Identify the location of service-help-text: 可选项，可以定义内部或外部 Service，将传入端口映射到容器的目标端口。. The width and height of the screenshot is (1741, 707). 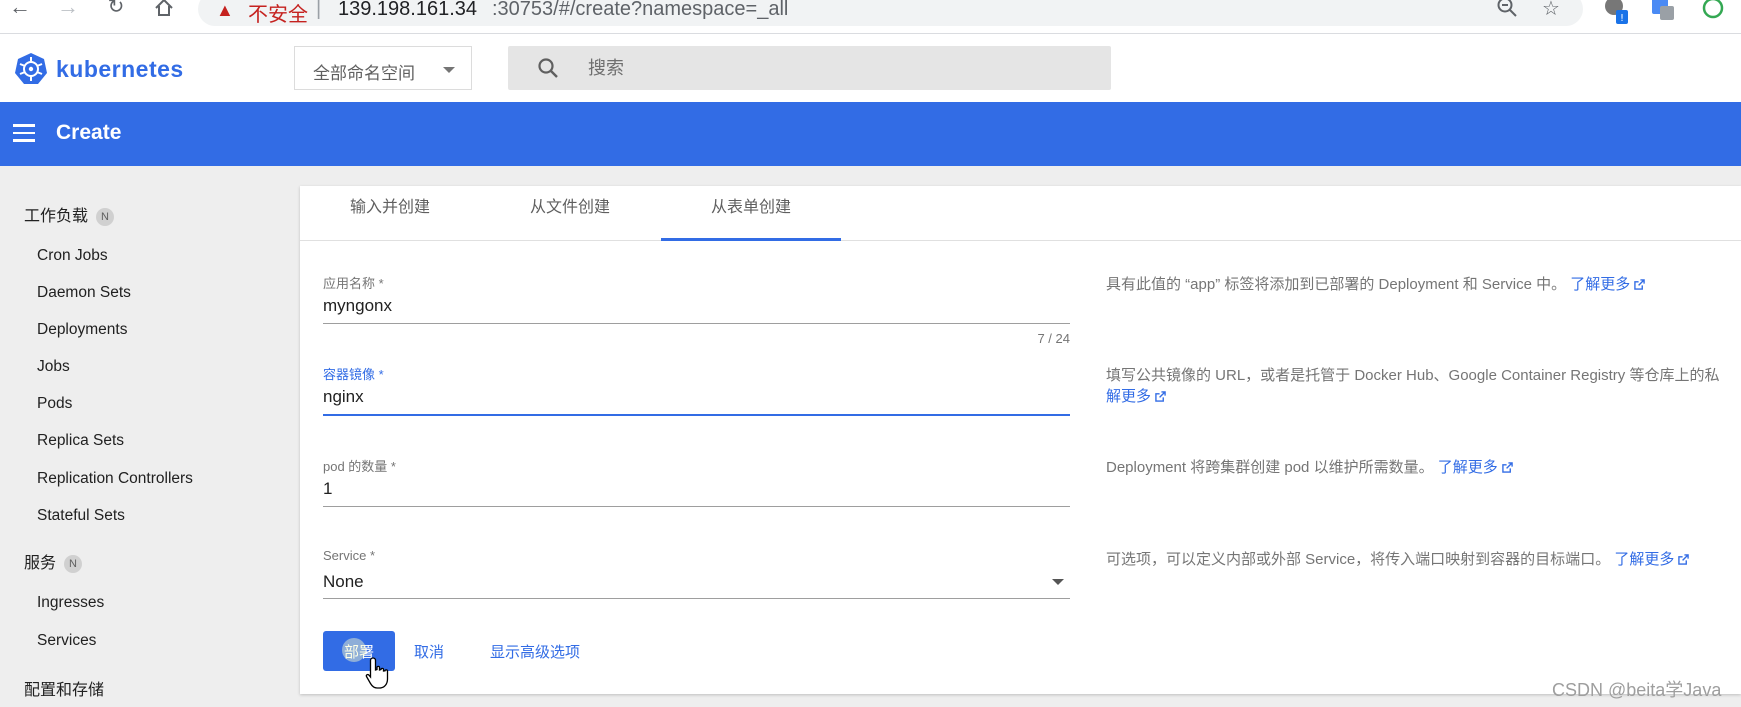
(1358, 559).